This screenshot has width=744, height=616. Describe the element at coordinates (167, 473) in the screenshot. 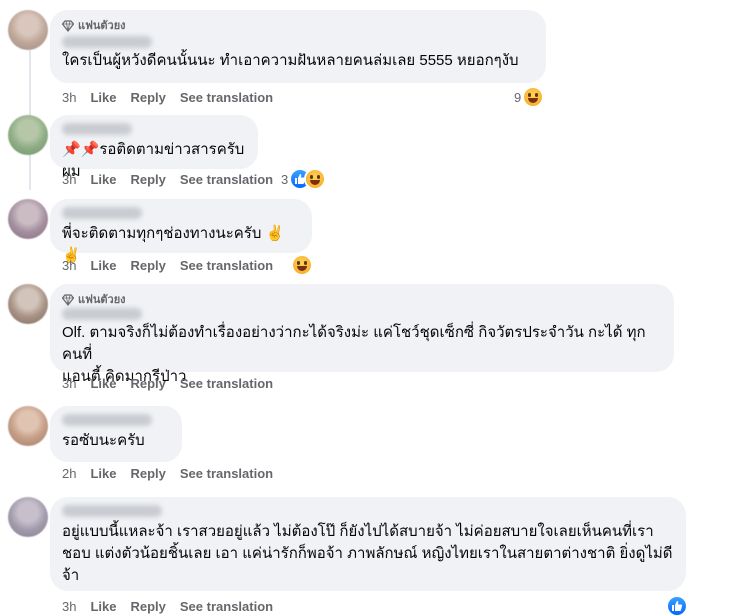

I see `comment-actions: 2h Like Reply See translation` at that location.